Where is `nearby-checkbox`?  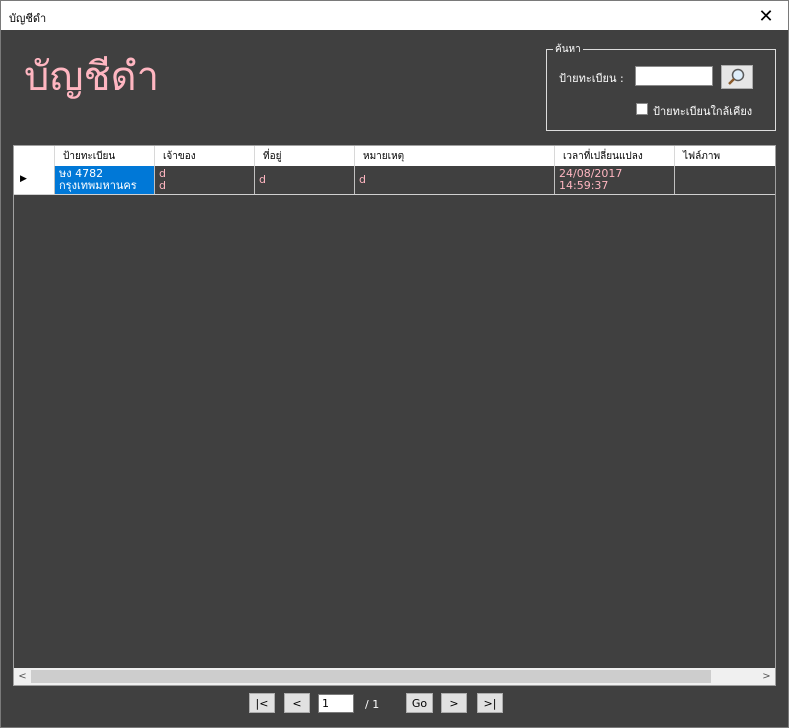 nearby-checkbox is located at coordinates (642, 109).